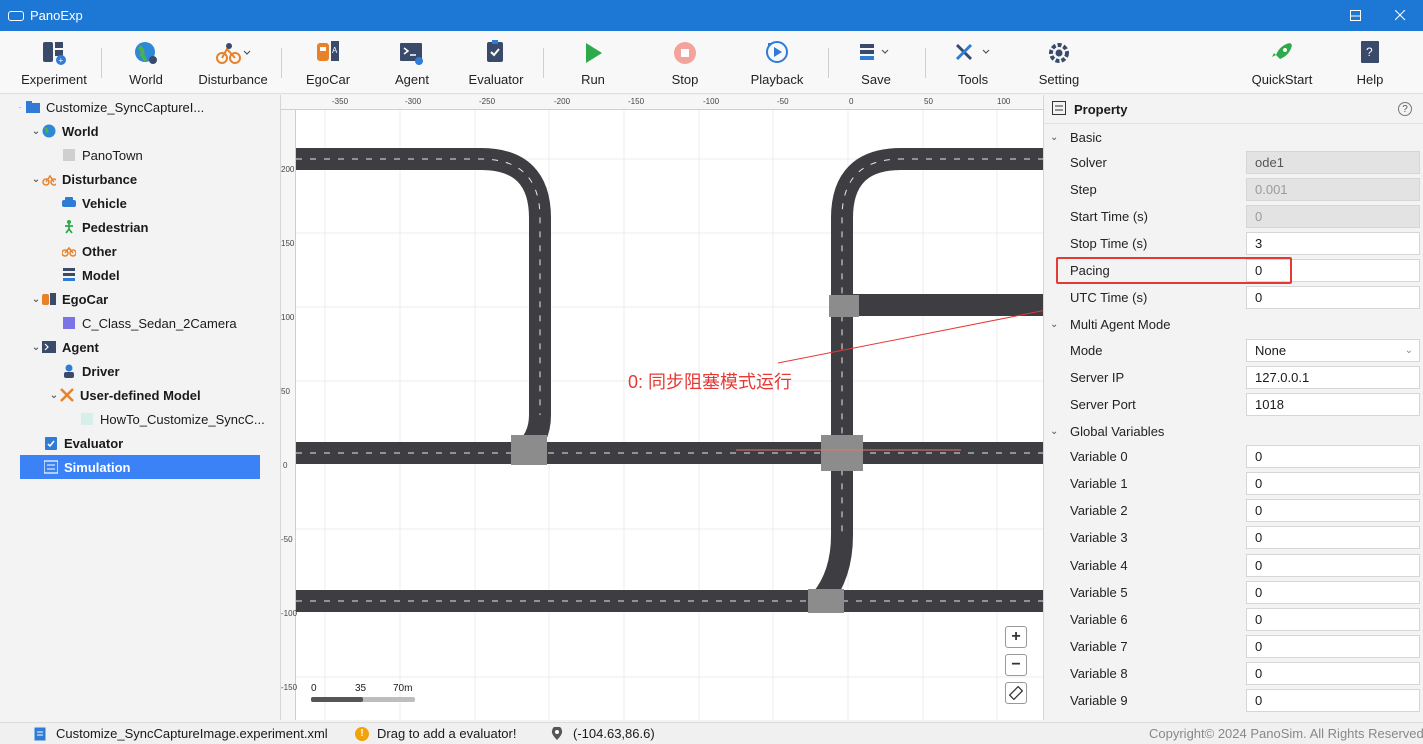  I want to click on model-file-icon, so click(87, 419).